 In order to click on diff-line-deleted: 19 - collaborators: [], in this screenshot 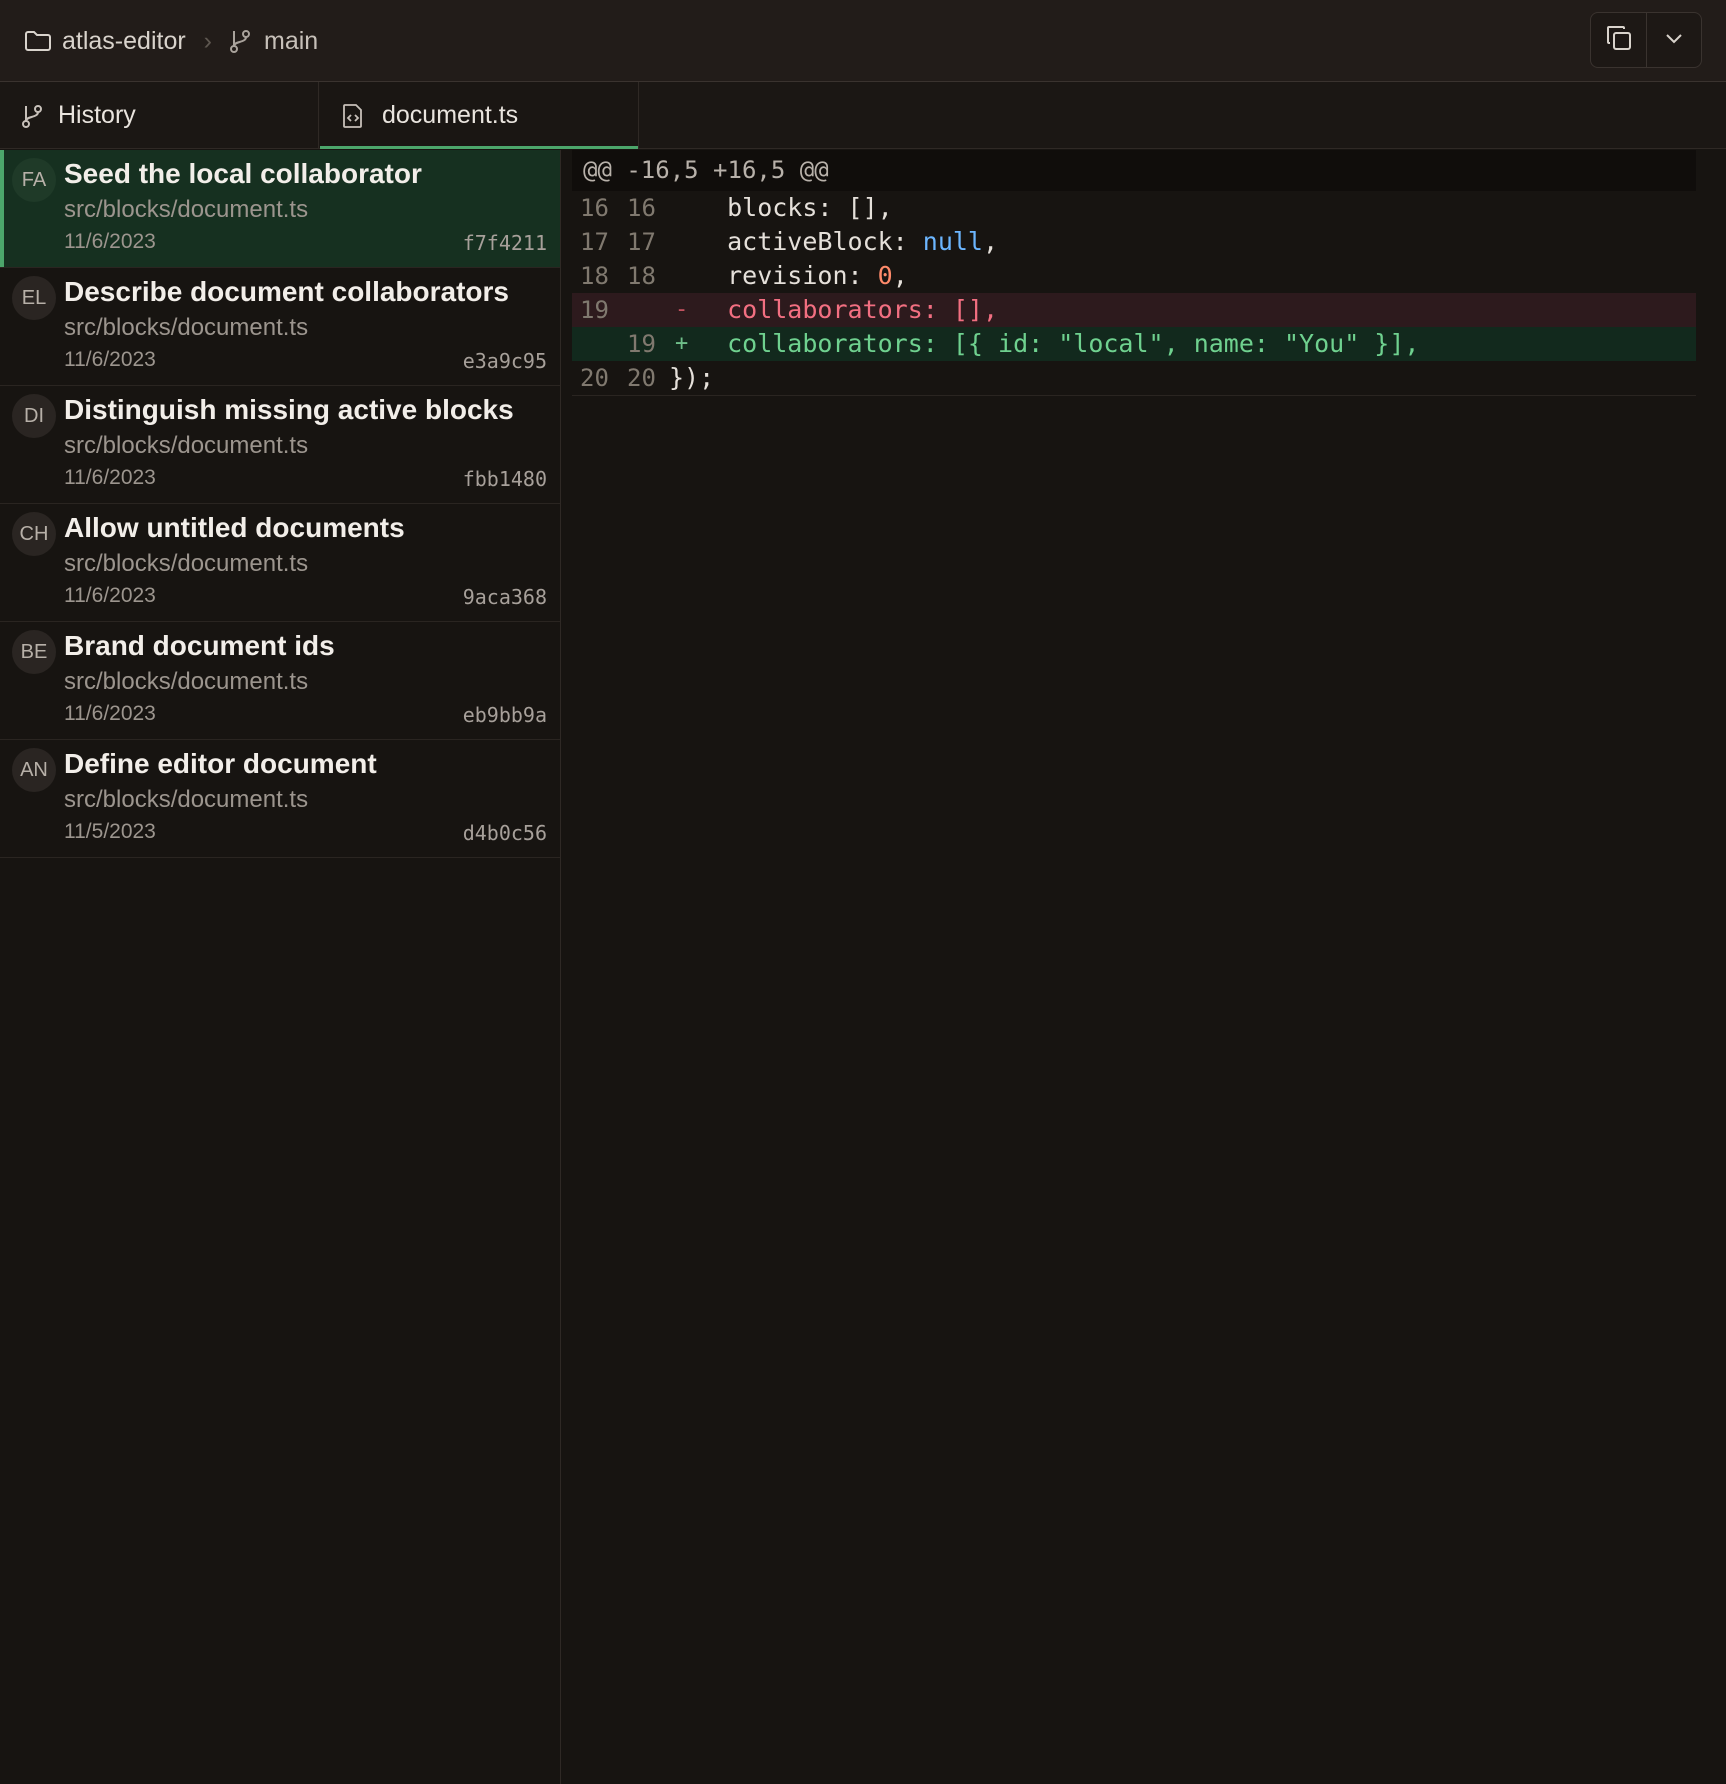, I will do `click(1134, 310)`.